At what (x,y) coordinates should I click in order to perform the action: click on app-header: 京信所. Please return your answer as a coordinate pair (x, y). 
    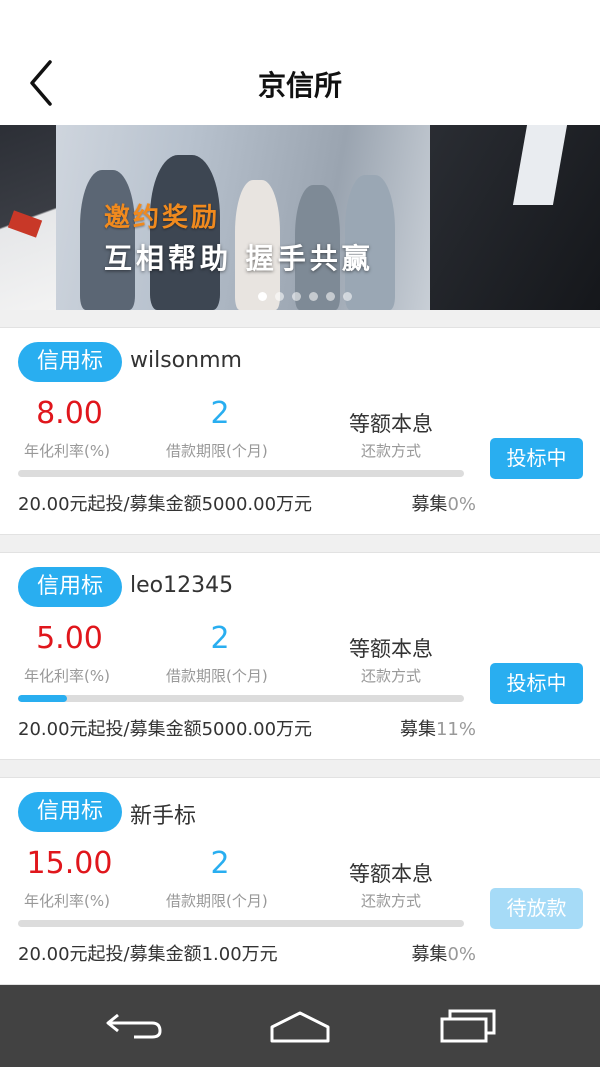
    Looking at the image, I should click on (300, 82).